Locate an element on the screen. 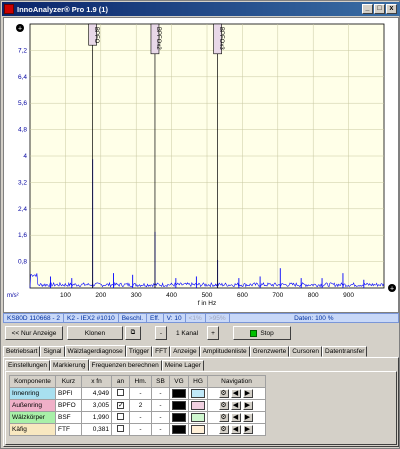 This screenshot has width=400, height=449. tab-wälzlagerdiagnose: Wälzlagerdiagnose is located at coordinates (95, 351).